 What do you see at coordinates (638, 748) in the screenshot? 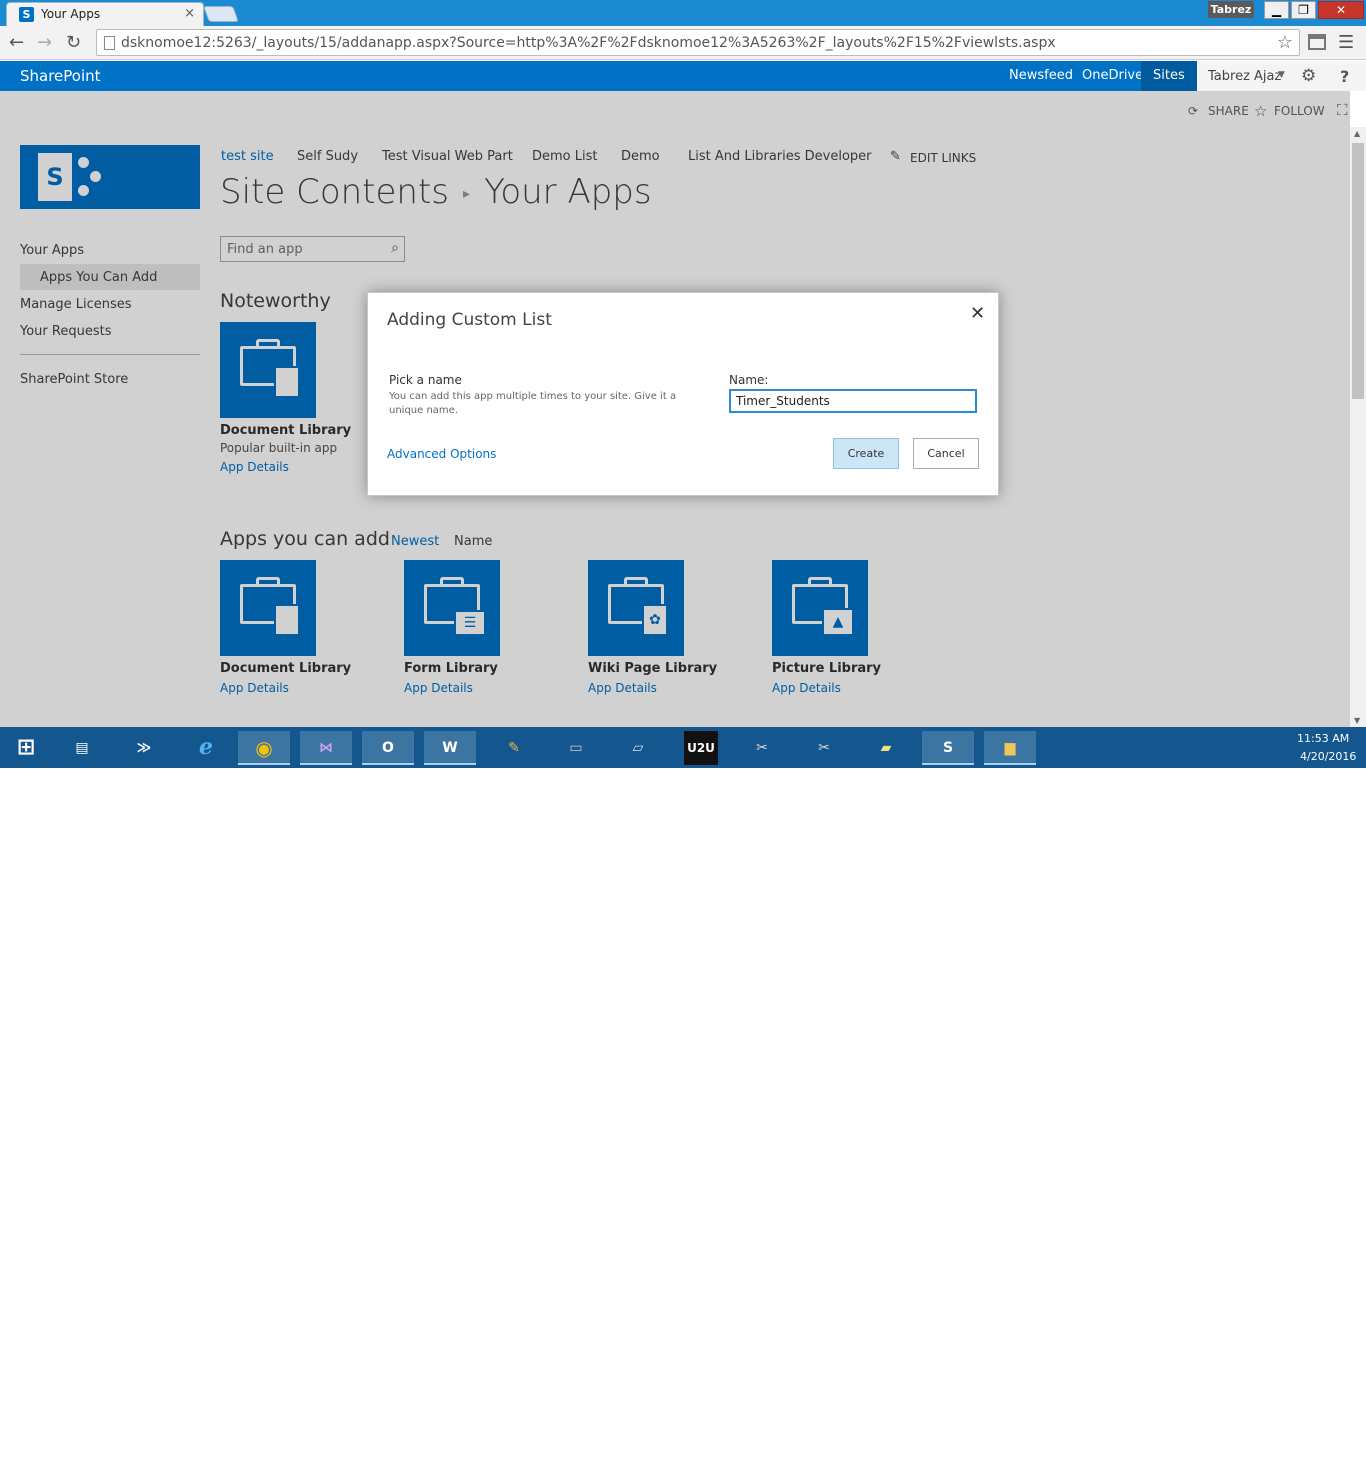
I see `notepad-icon: ▱` at bounding box center [638, 748].